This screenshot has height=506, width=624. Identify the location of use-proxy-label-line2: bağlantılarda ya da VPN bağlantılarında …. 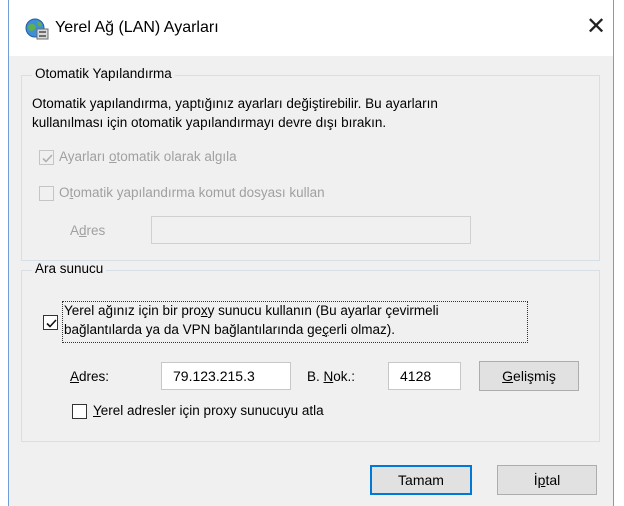
(229, 329).